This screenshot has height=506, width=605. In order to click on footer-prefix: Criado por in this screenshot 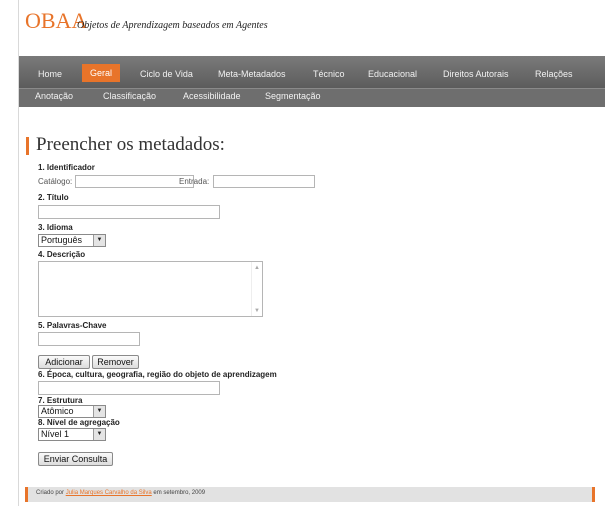, I will do `click(50, 493)`.